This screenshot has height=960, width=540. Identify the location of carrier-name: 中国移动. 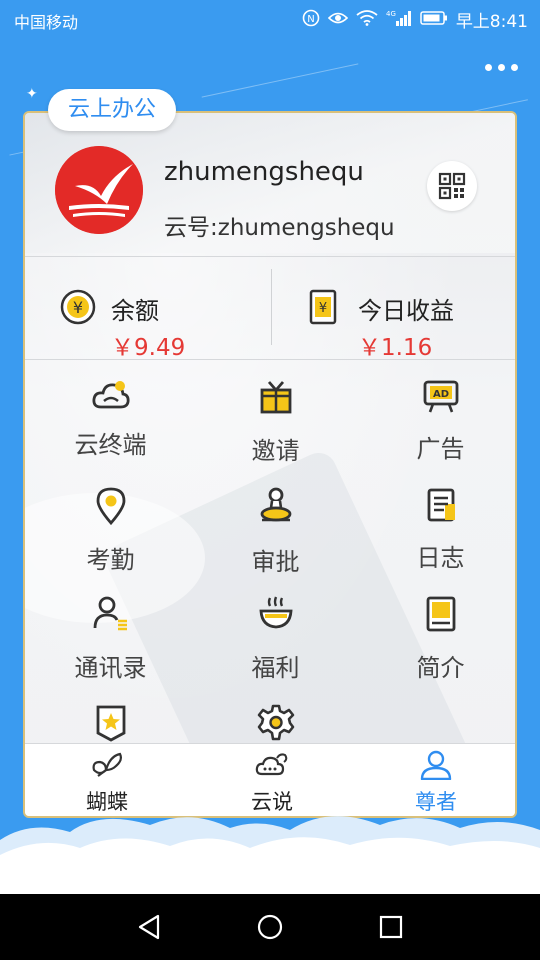
(46, 22).